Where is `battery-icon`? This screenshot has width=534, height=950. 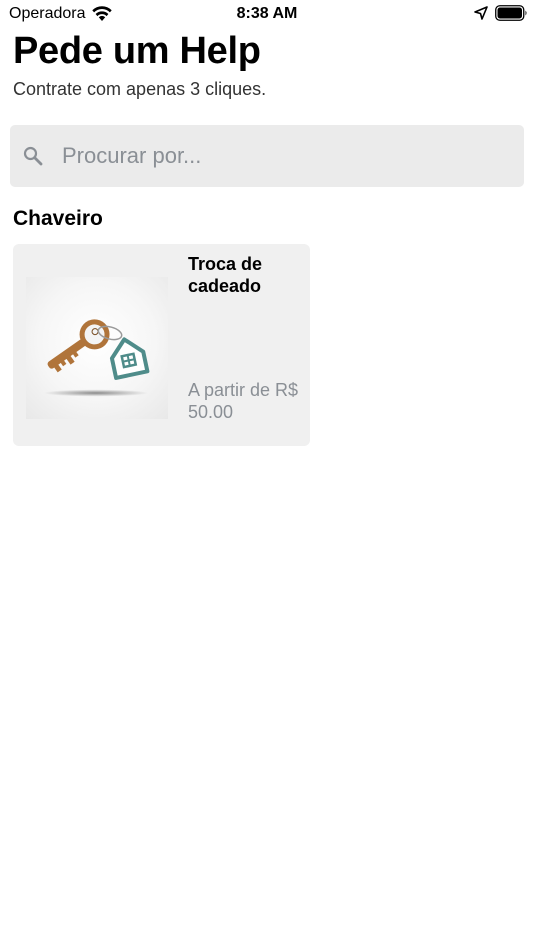 battery-icon is located at coordinates (511, 13).